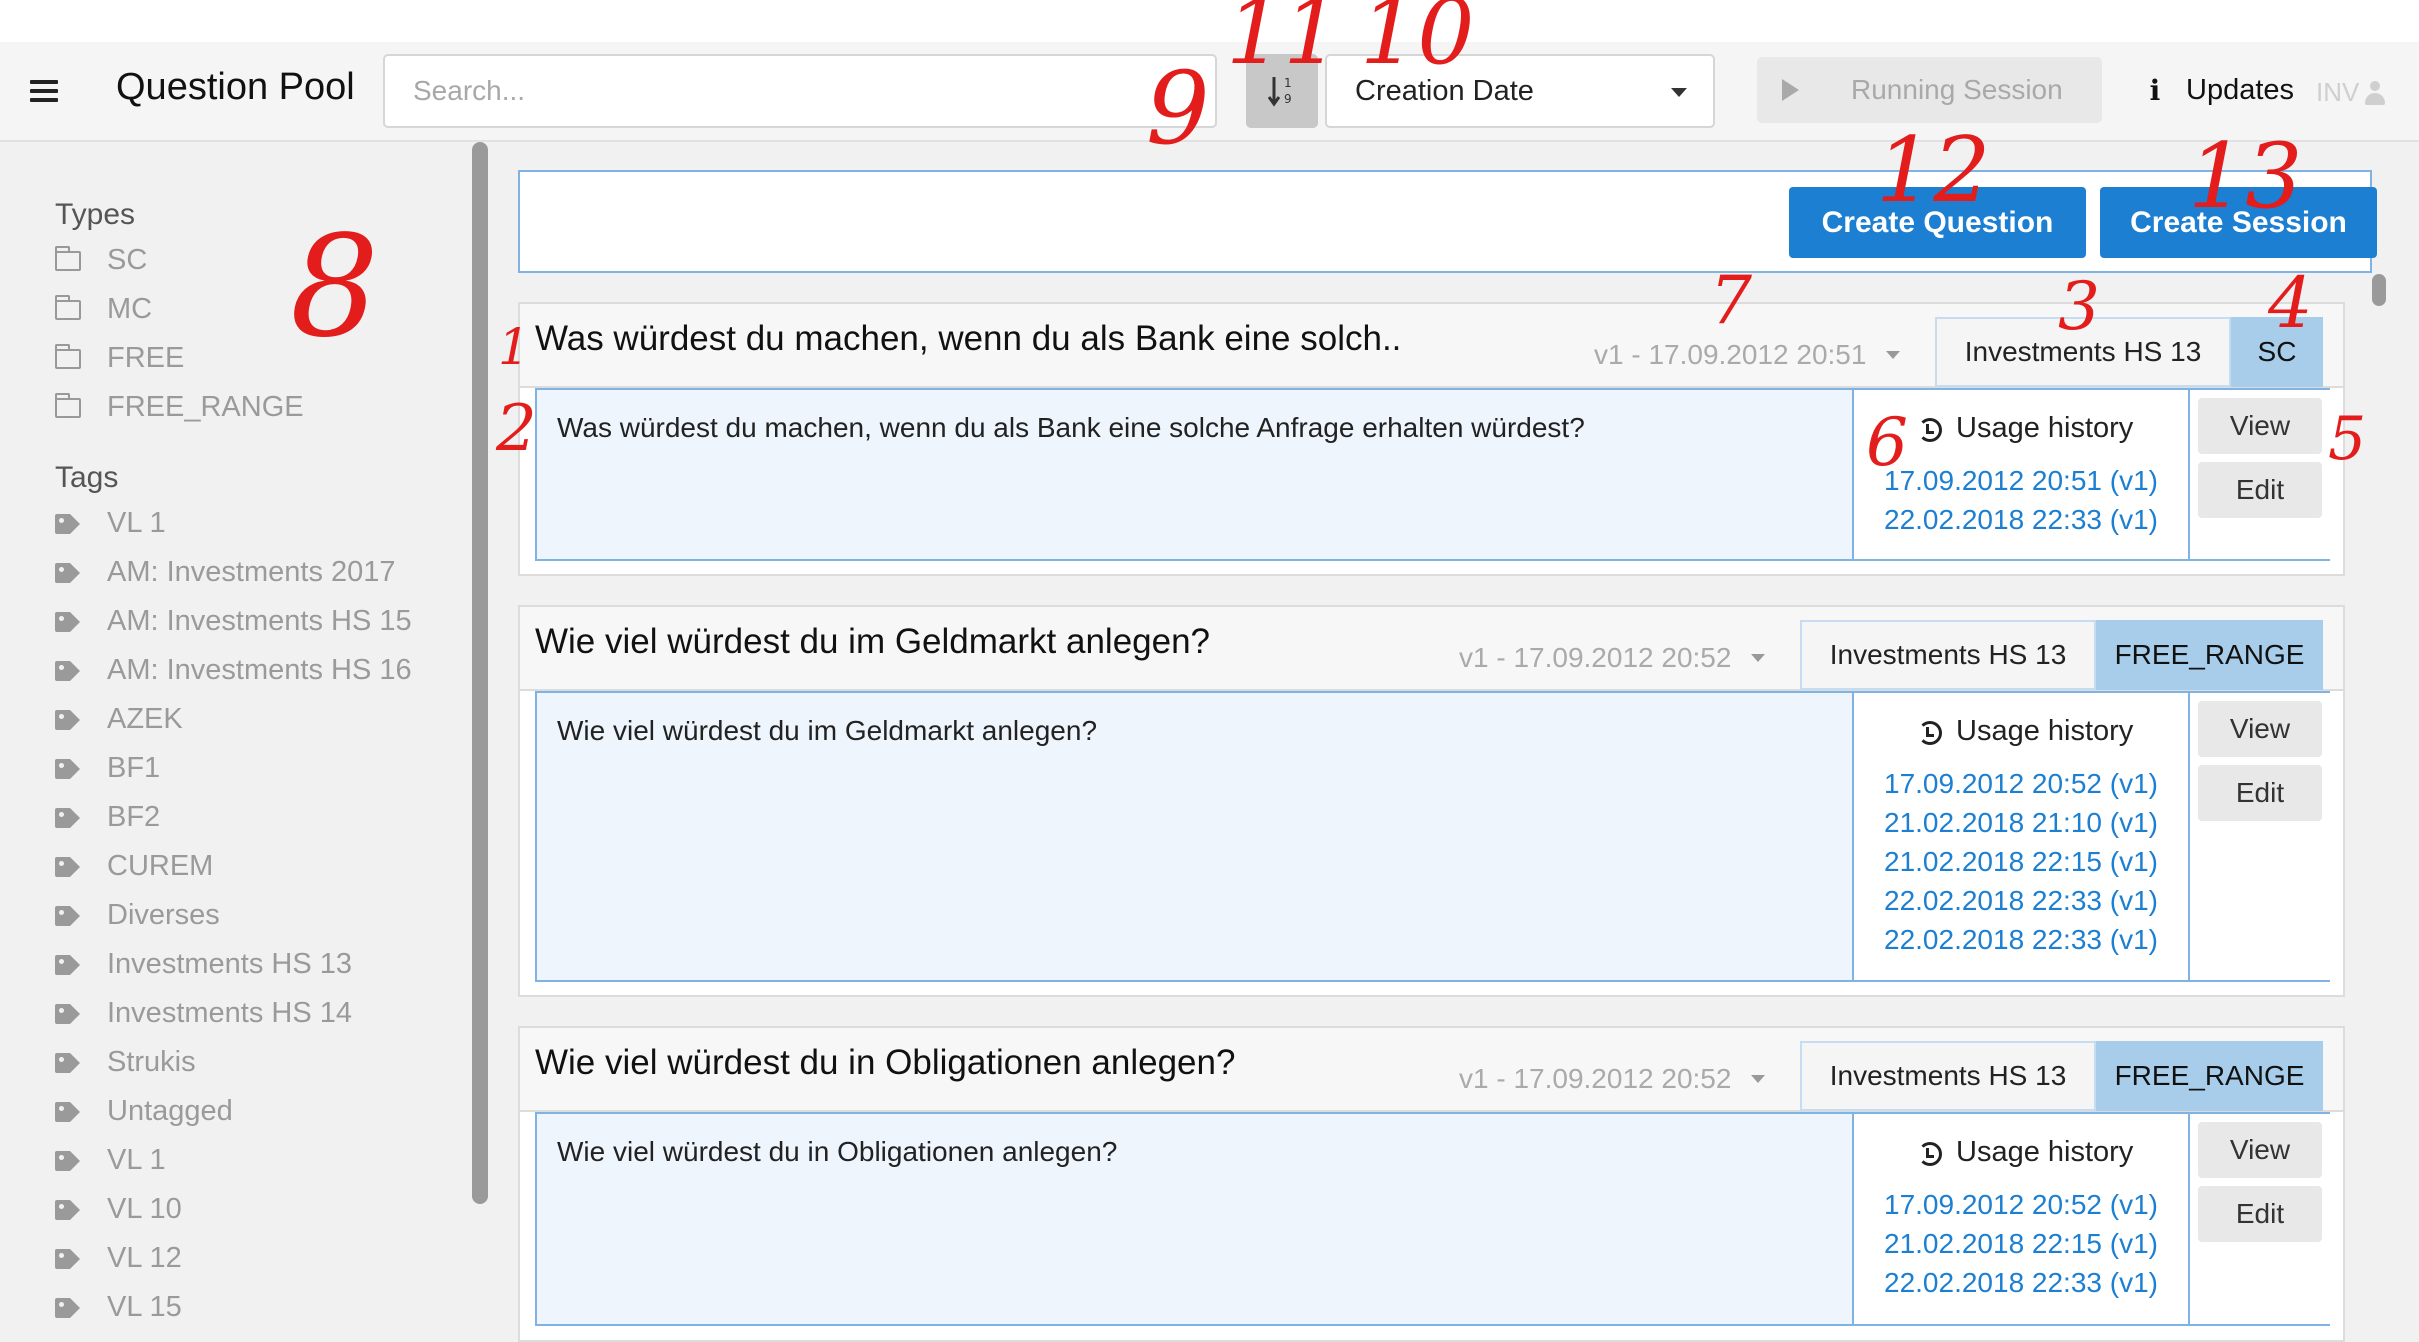 This screenshot has height=1342, width=2419. Describe the element at coordinates (1929, 90) in the screenshot. I see `running-session-button: Running Session` at that location.